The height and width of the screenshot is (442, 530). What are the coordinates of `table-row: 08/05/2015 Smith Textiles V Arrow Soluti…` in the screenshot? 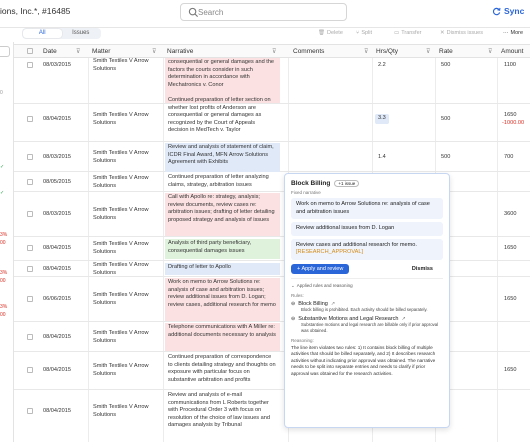 It's located at (272, 182).